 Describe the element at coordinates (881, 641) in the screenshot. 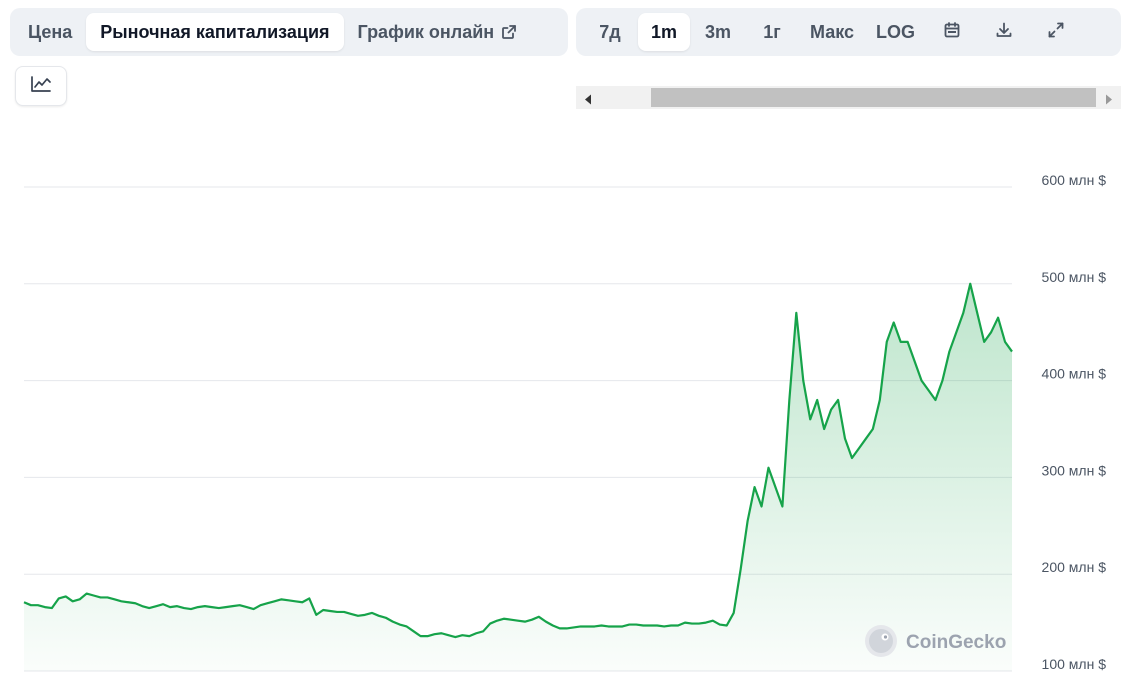

I see `coingecko-logo-icon` at that location.